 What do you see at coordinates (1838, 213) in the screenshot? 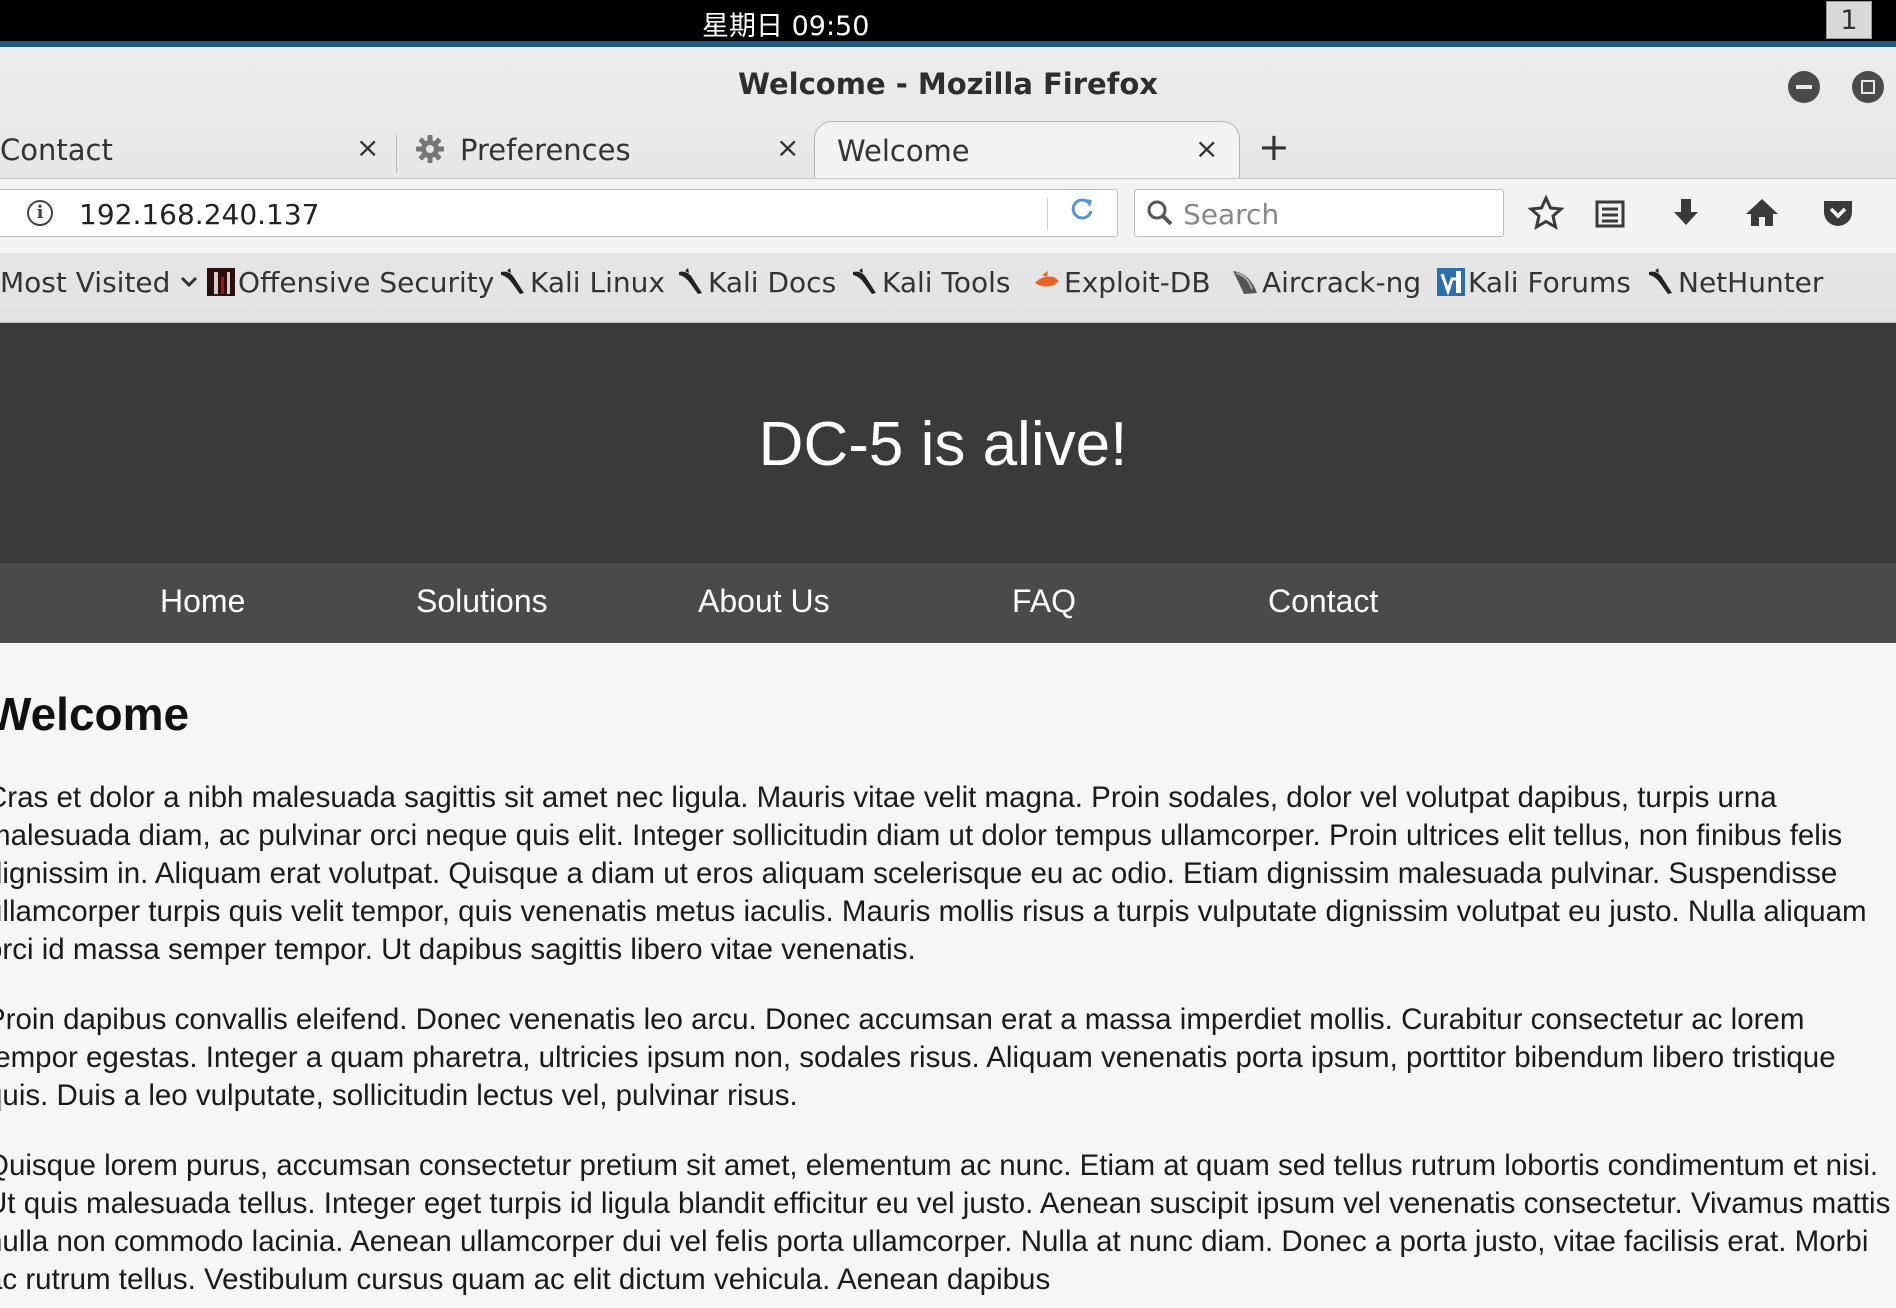
I see `pocket-icon` at bounding box center [1838, 213].